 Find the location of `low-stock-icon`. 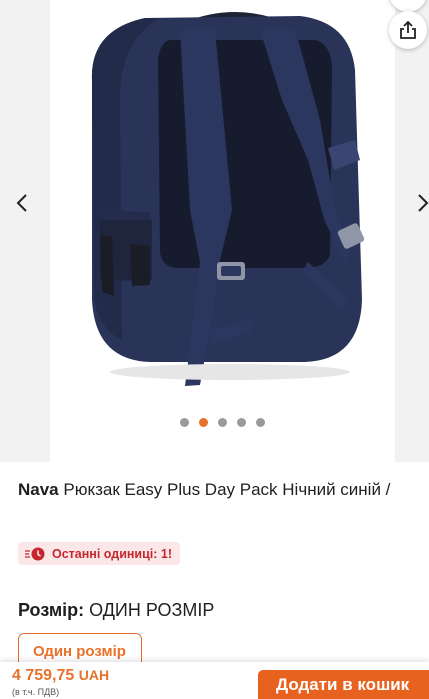

low-stock-icon is located at coordinates (35, 553).